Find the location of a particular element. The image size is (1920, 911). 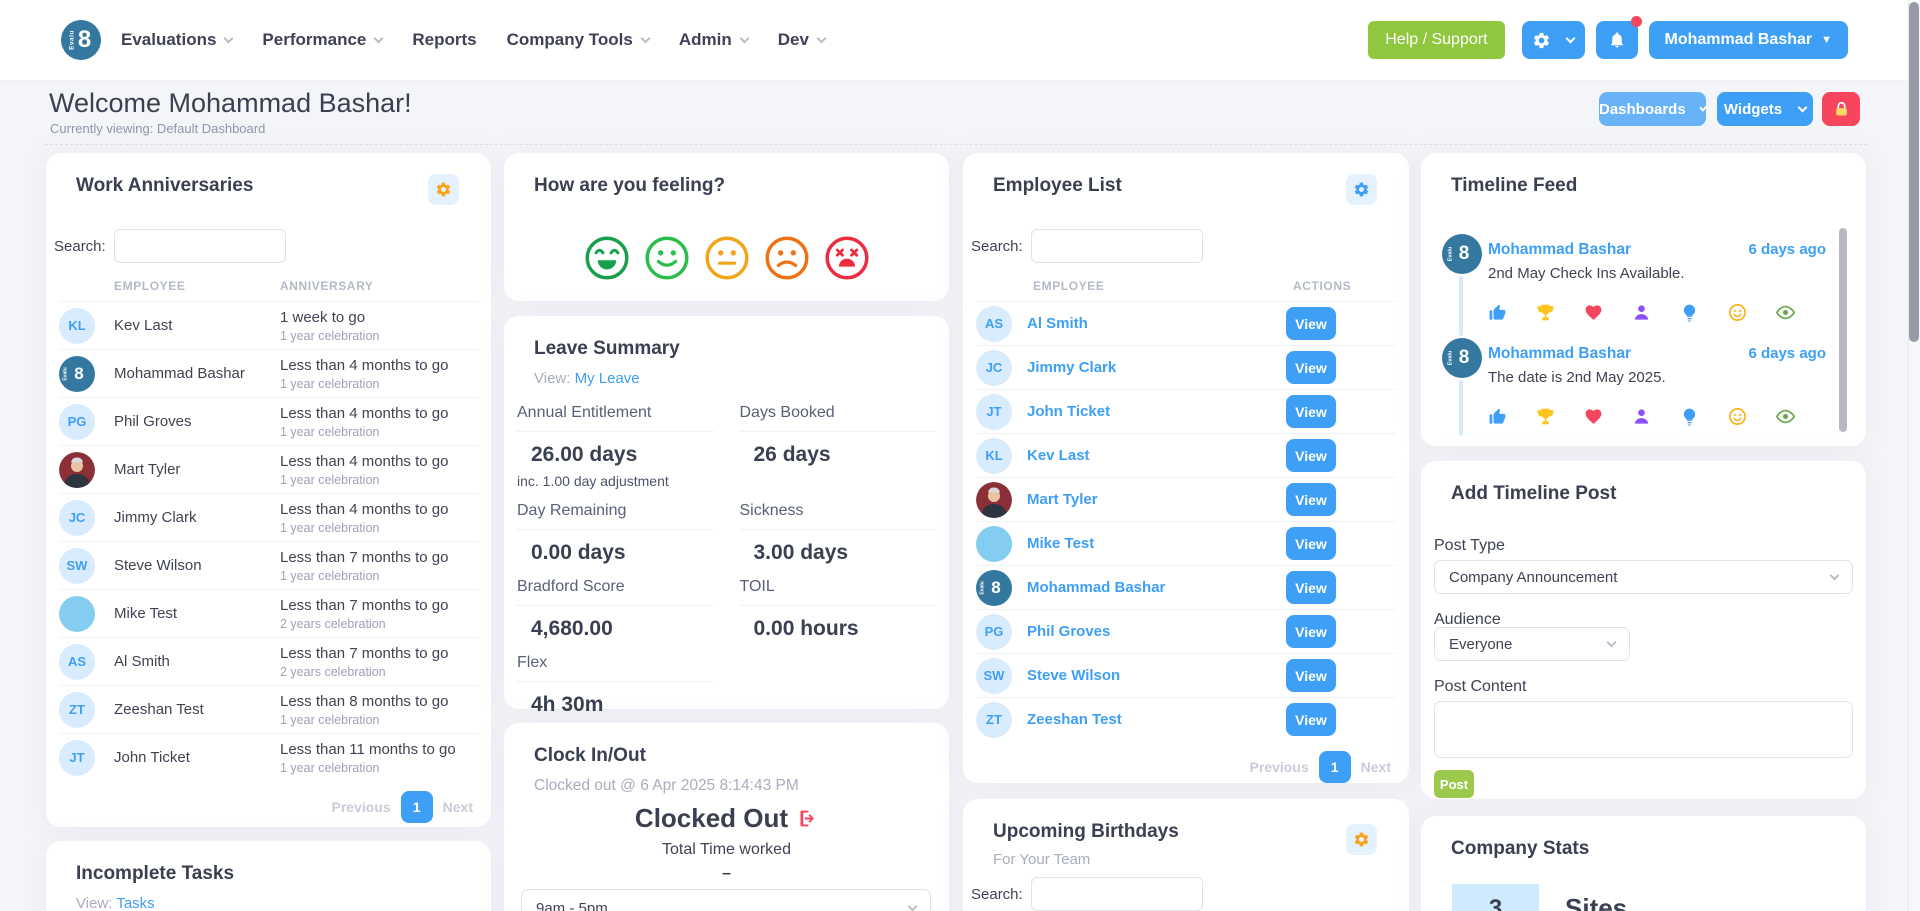

page-scrollbar is located at coordinates (1914, 455).